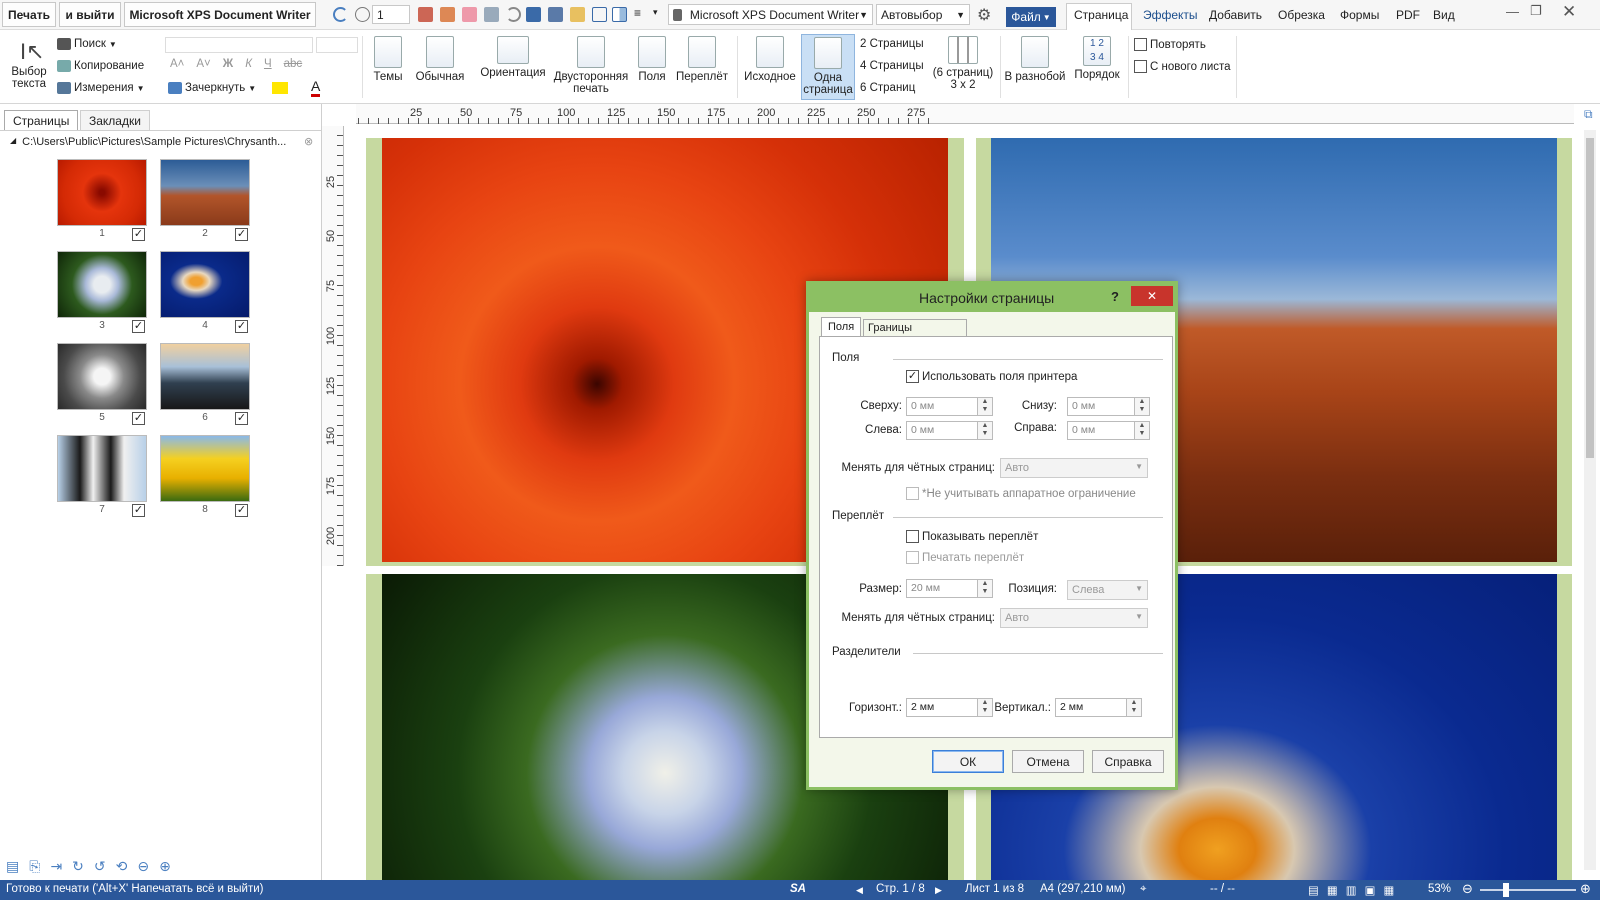 This screenshot has height=900, width=1600. Describe the element at coordinates (942, 430) in the screenshot. I see `left-margin-input: 0 мм` at that location.